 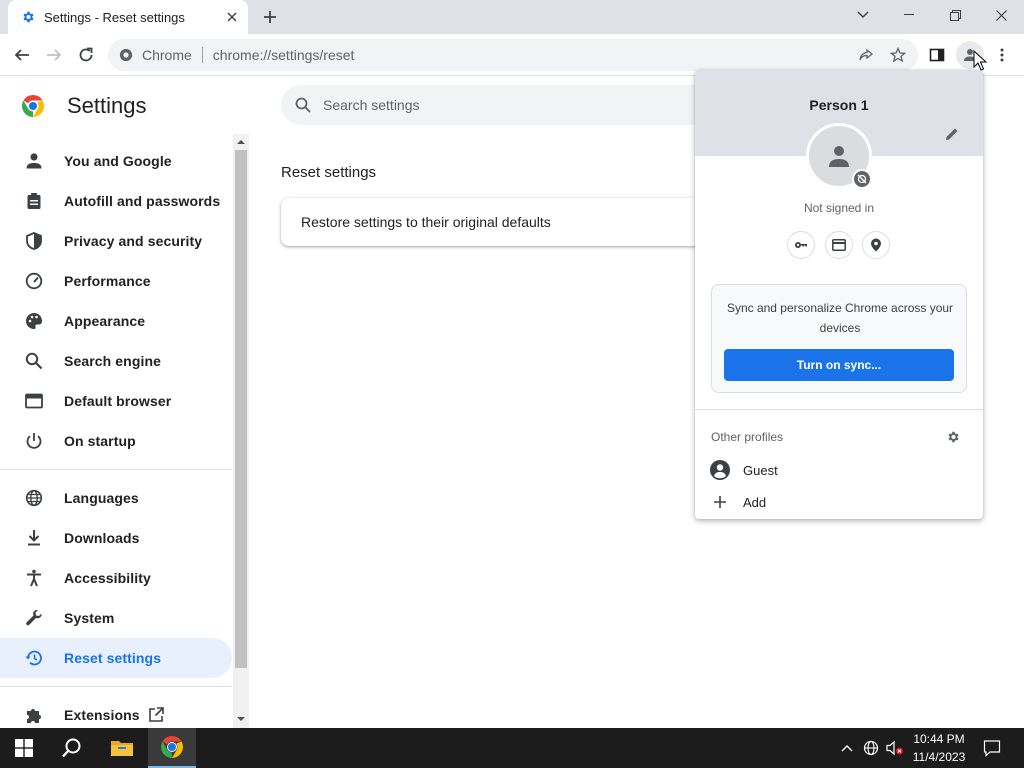 I want to click on sidebar-item-downloads: Downloads, so click(x=116, y=538).